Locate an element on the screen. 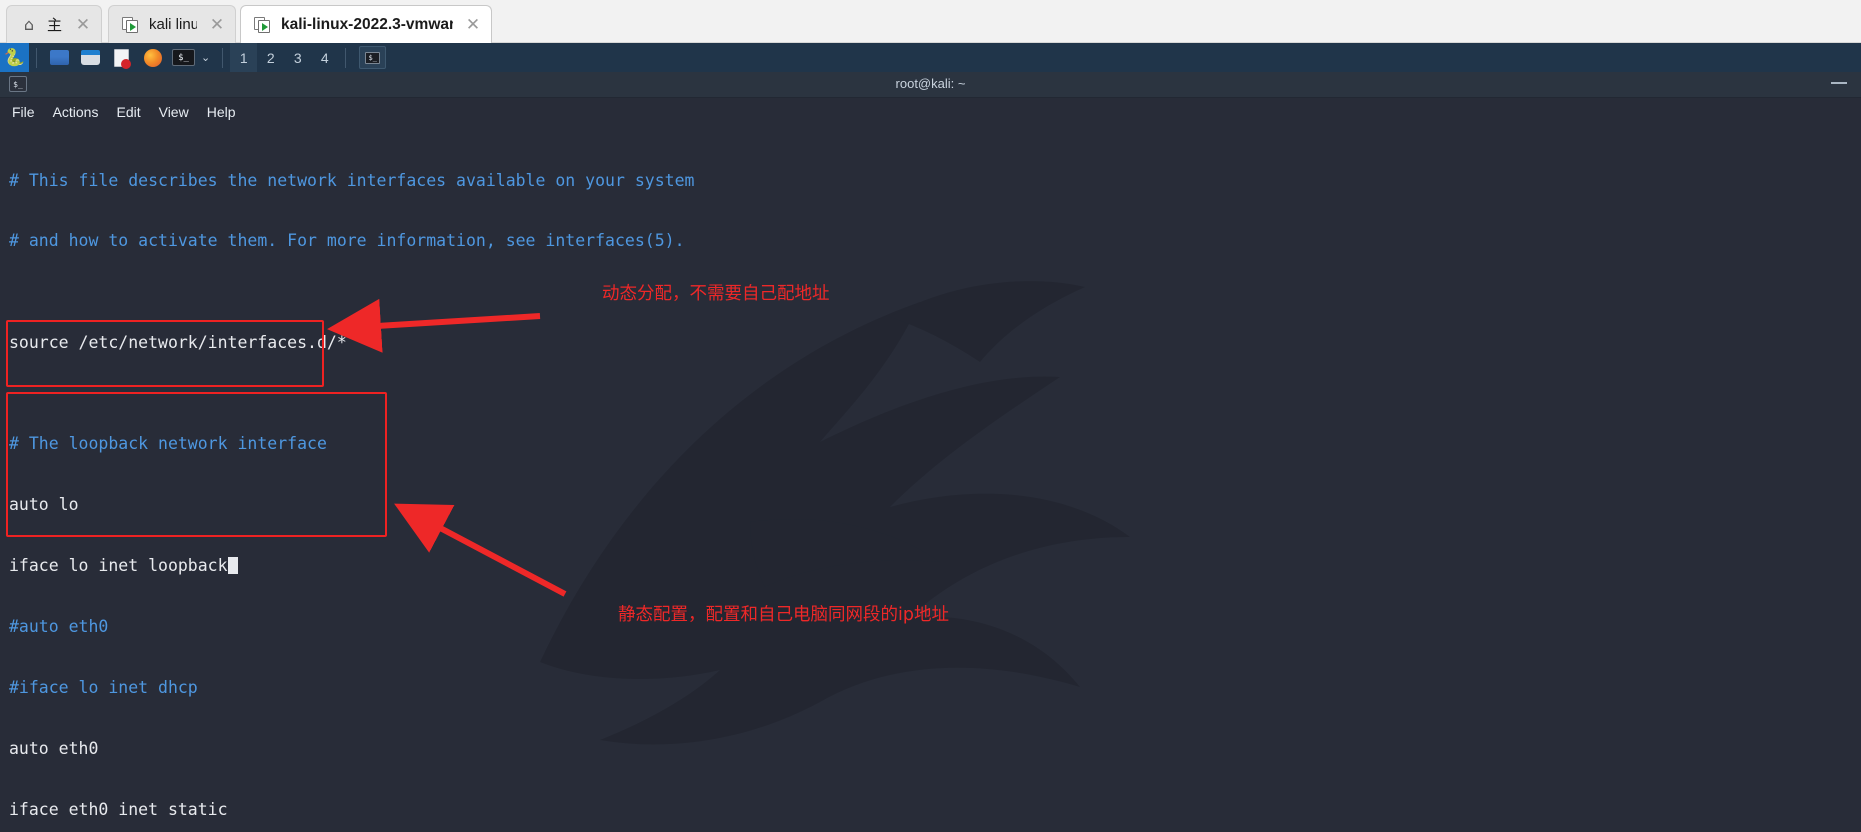 The width and height of the screenshot is (1861, 832). file-manager-icon is located at coordinates (90, 57).